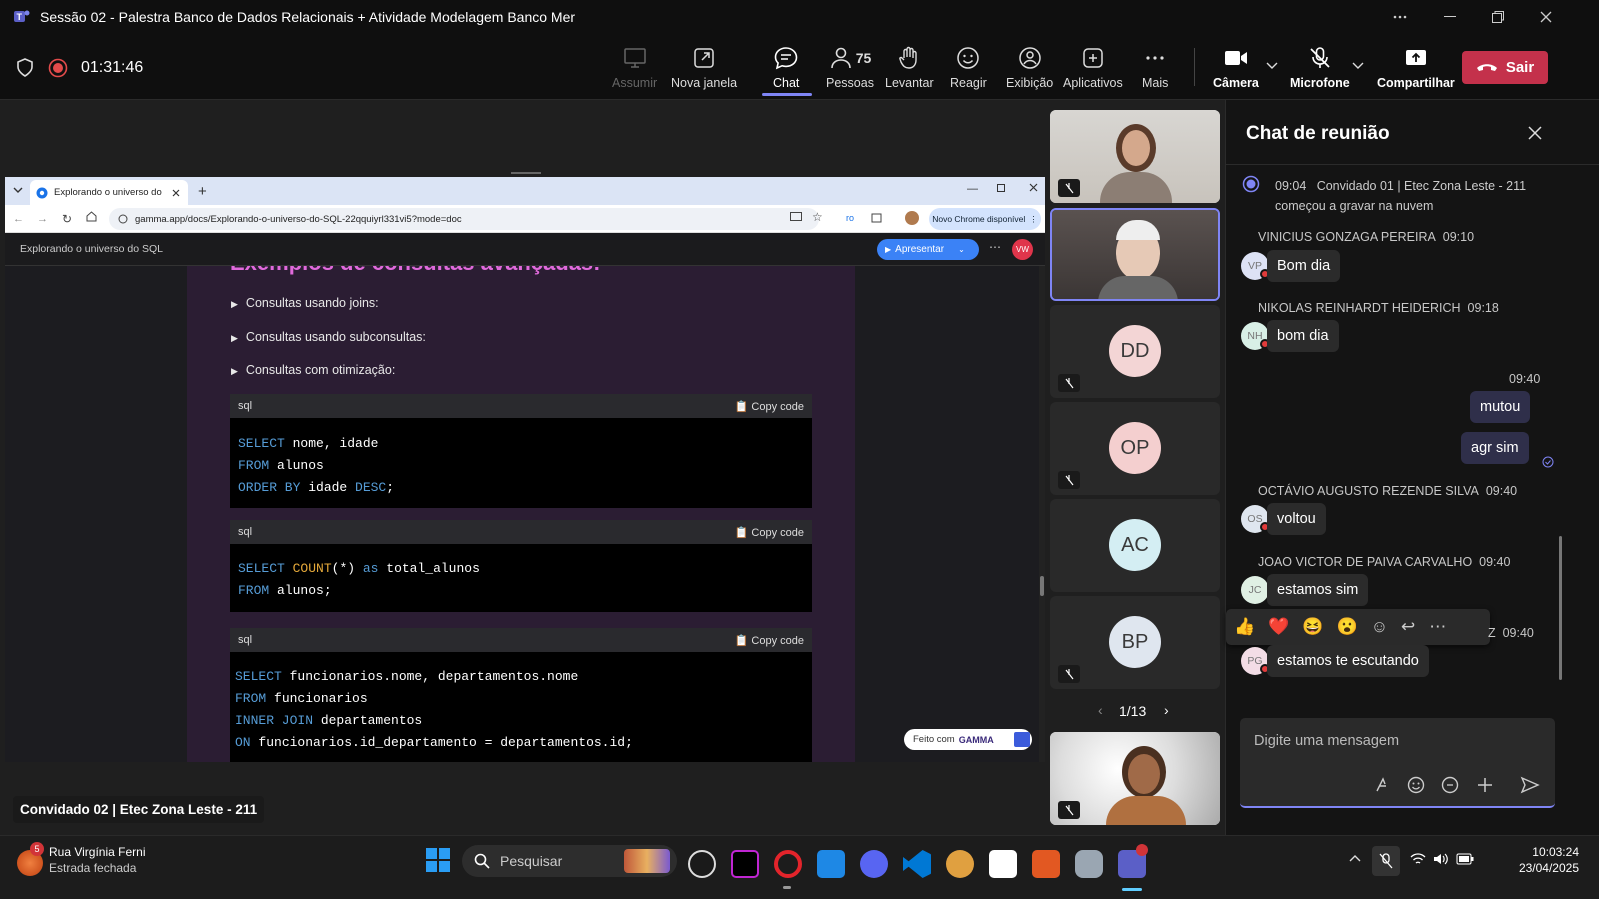 This screenshot has height=899, width=1599. Describe the element at coordinates (1278, 627) in the screenshot. I see `heart-reaction-icon: ❤️` at that location.